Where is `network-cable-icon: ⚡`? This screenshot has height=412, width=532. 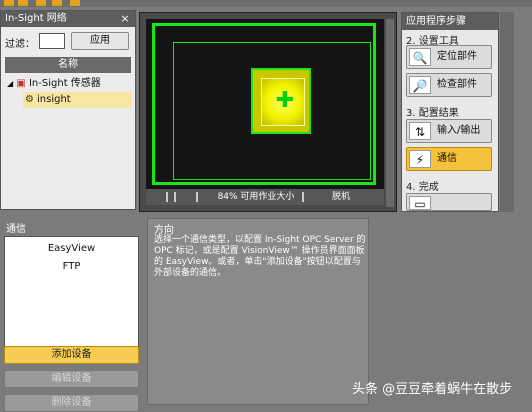
network-cable-icon: ⚡ is located at coordinates (420, 159).